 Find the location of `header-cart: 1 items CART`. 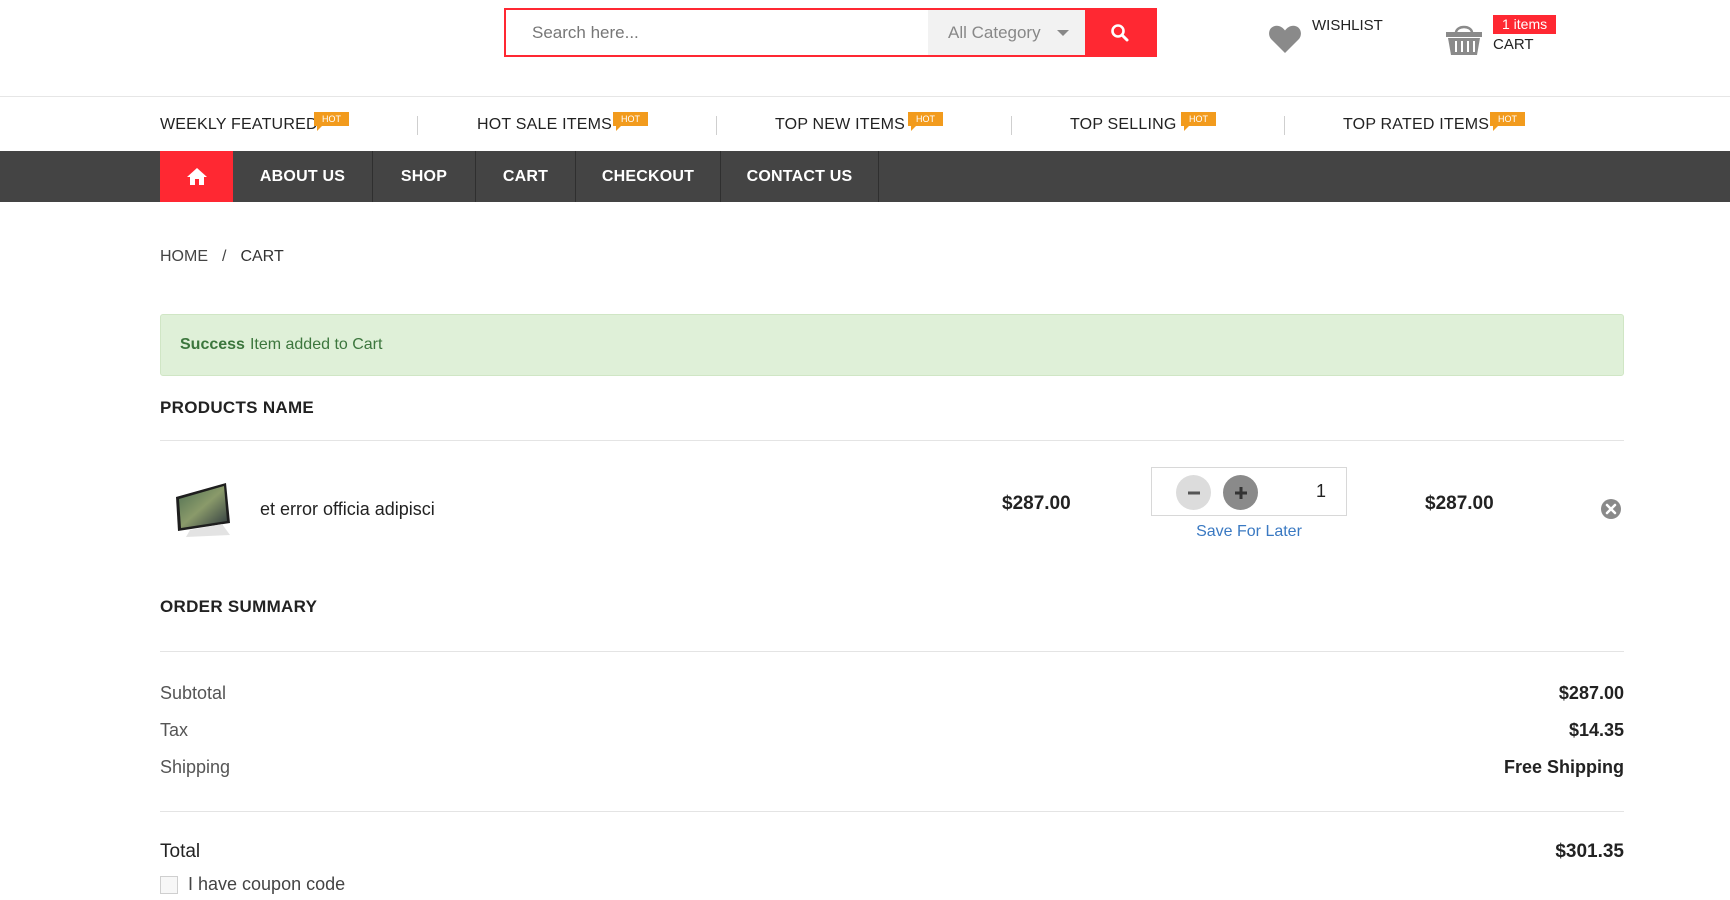

header-cart: 1 items CART is located at coordinates (1510, 39).